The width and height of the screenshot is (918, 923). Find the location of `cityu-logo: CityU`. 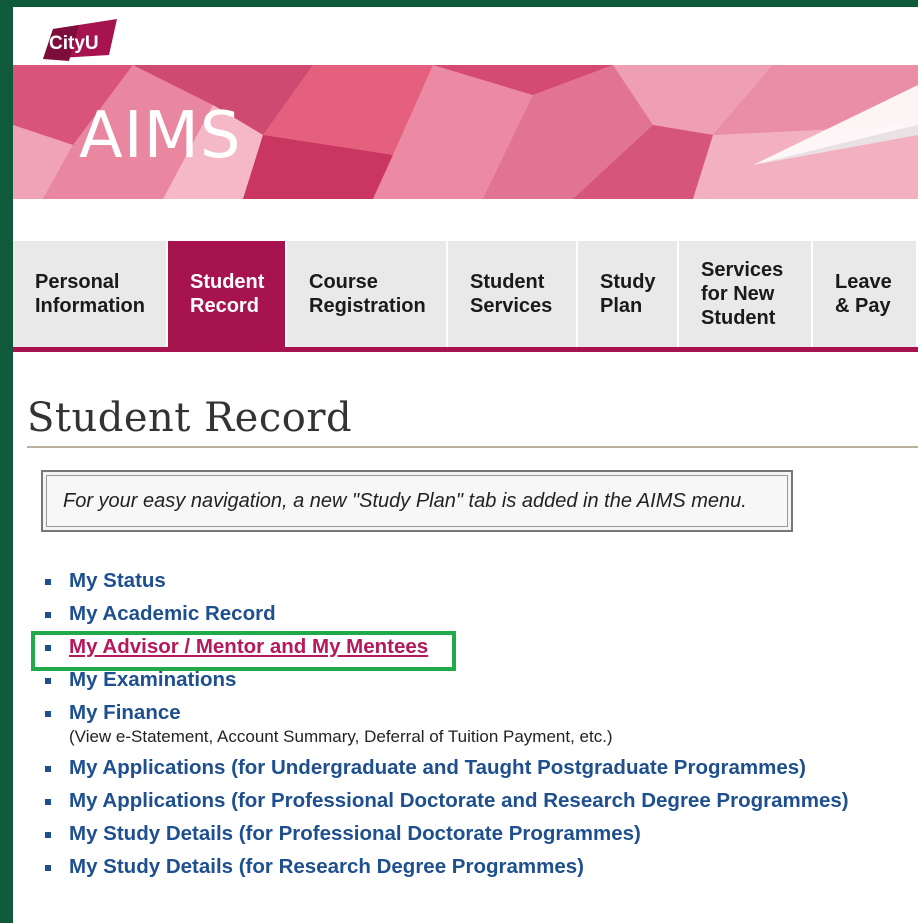

cityu-logo: CityU is located at coordinates (79, 39).